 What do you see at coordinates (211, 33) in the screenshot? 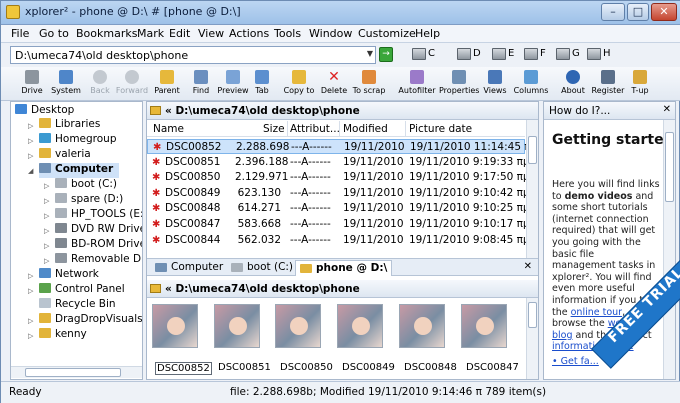
I see `menu-view: View` at bounding box center [211, 33].